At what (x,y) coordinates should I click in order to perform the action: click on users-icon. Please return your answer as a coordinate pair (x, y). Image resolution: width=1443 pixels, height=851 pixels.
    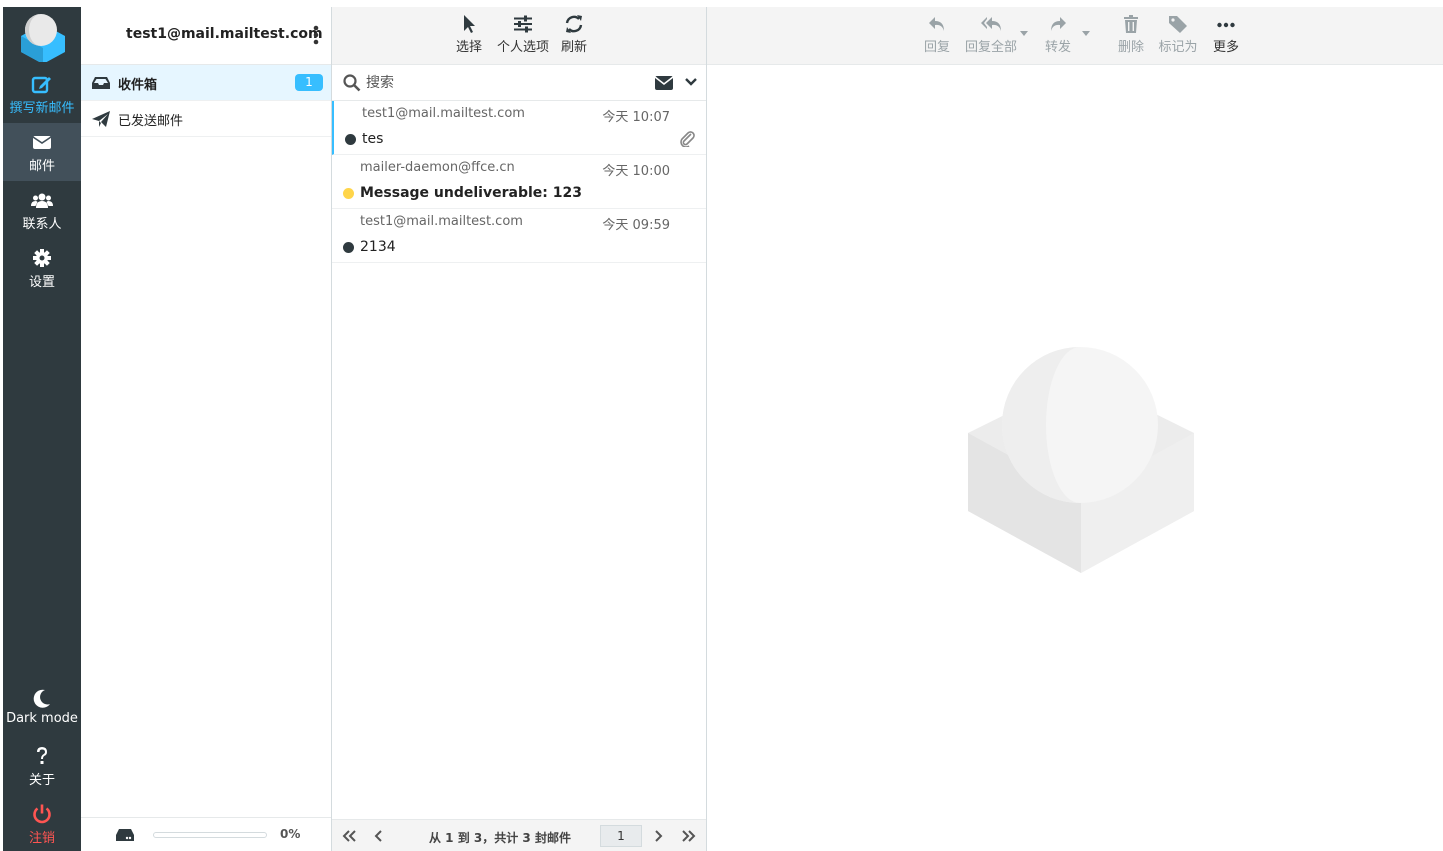
    Looking at the image, I should click on (42, 200).